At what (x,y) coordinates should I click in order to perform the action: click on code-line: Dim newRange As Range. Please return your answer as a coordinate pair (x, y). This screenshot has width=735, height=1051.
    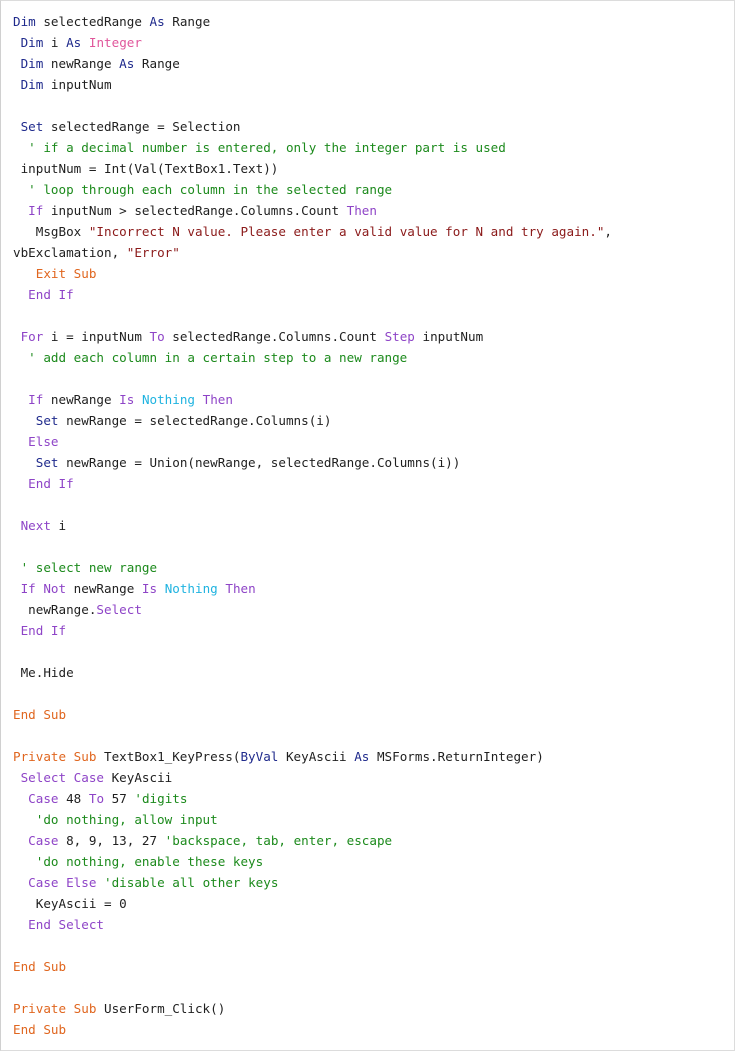
    Looking at the image, I should click on (373, 63).